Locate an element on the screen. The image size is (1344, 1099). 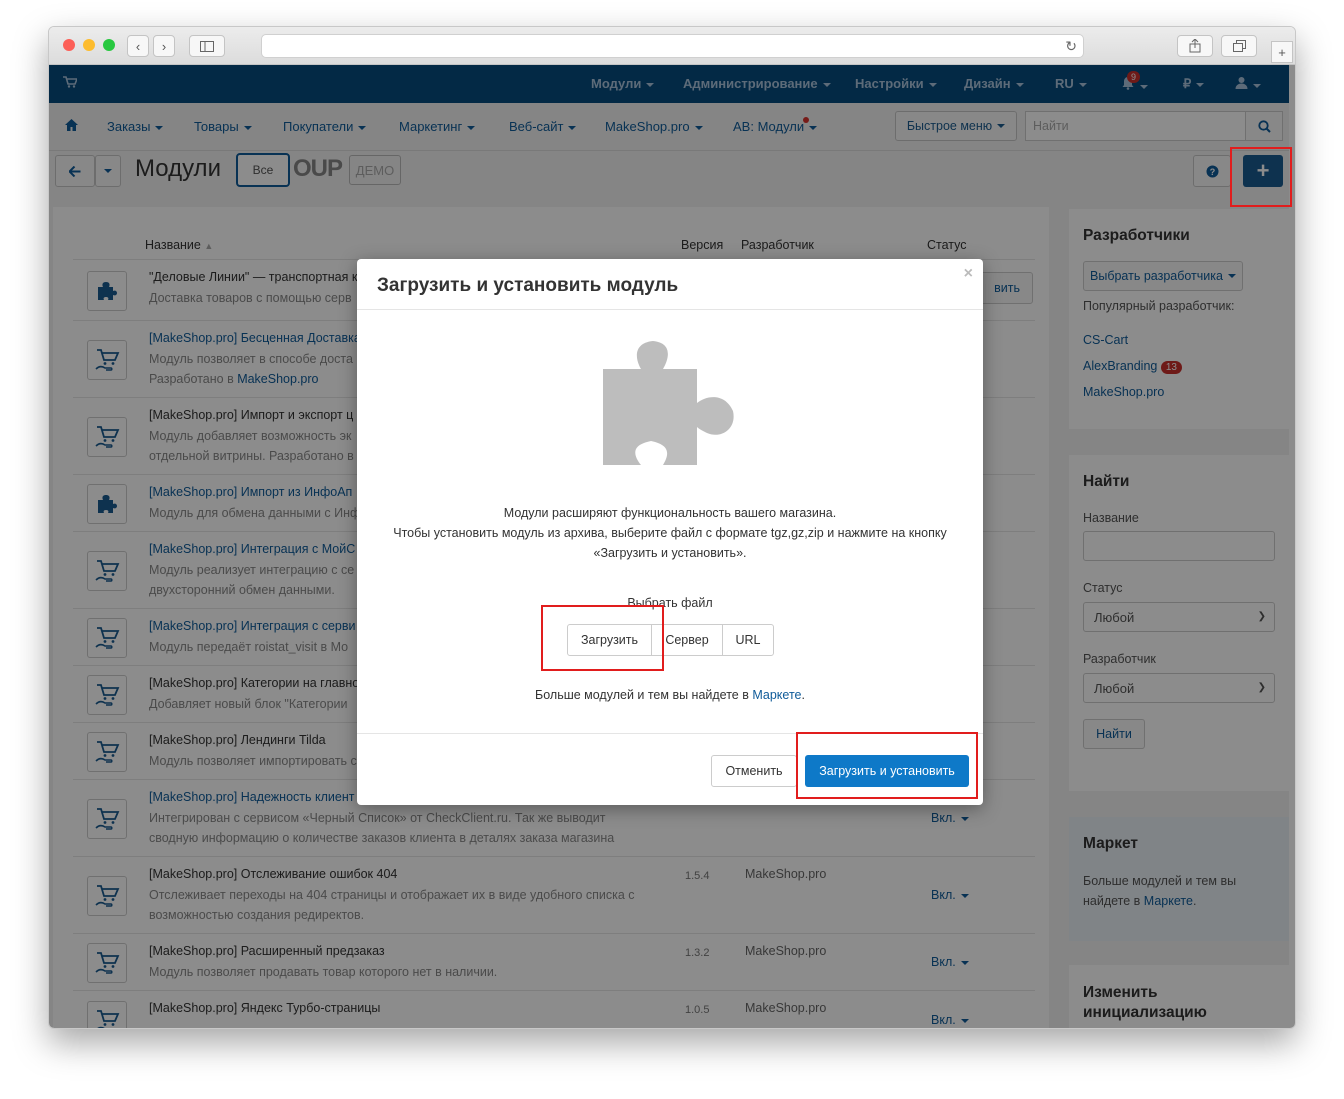
minimize-window-dot is located at coordinates (89, 45).